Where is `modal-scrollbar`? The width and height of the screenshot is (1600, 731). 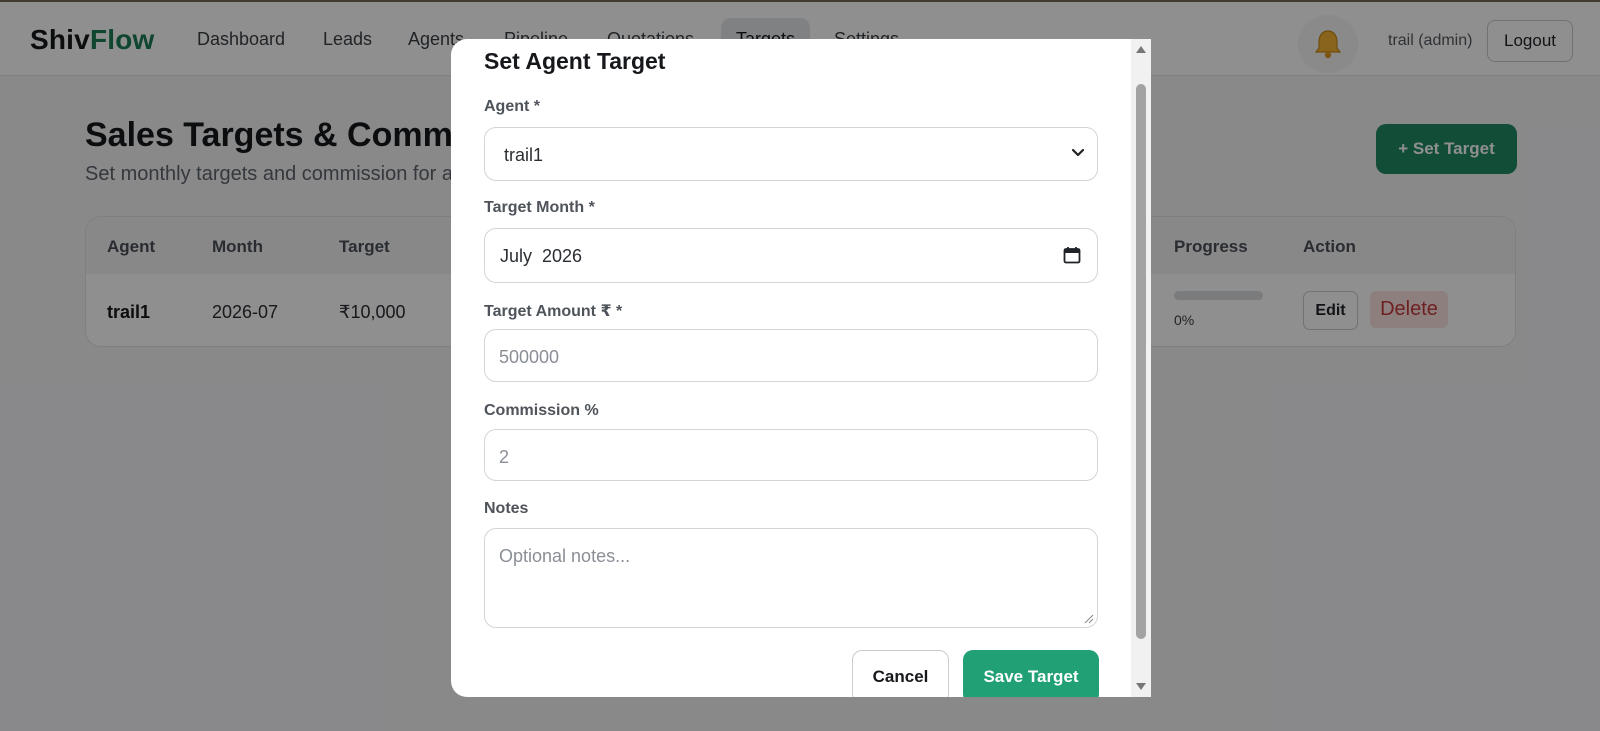 modal-scrollbar is located at coordinates (1141, 368).